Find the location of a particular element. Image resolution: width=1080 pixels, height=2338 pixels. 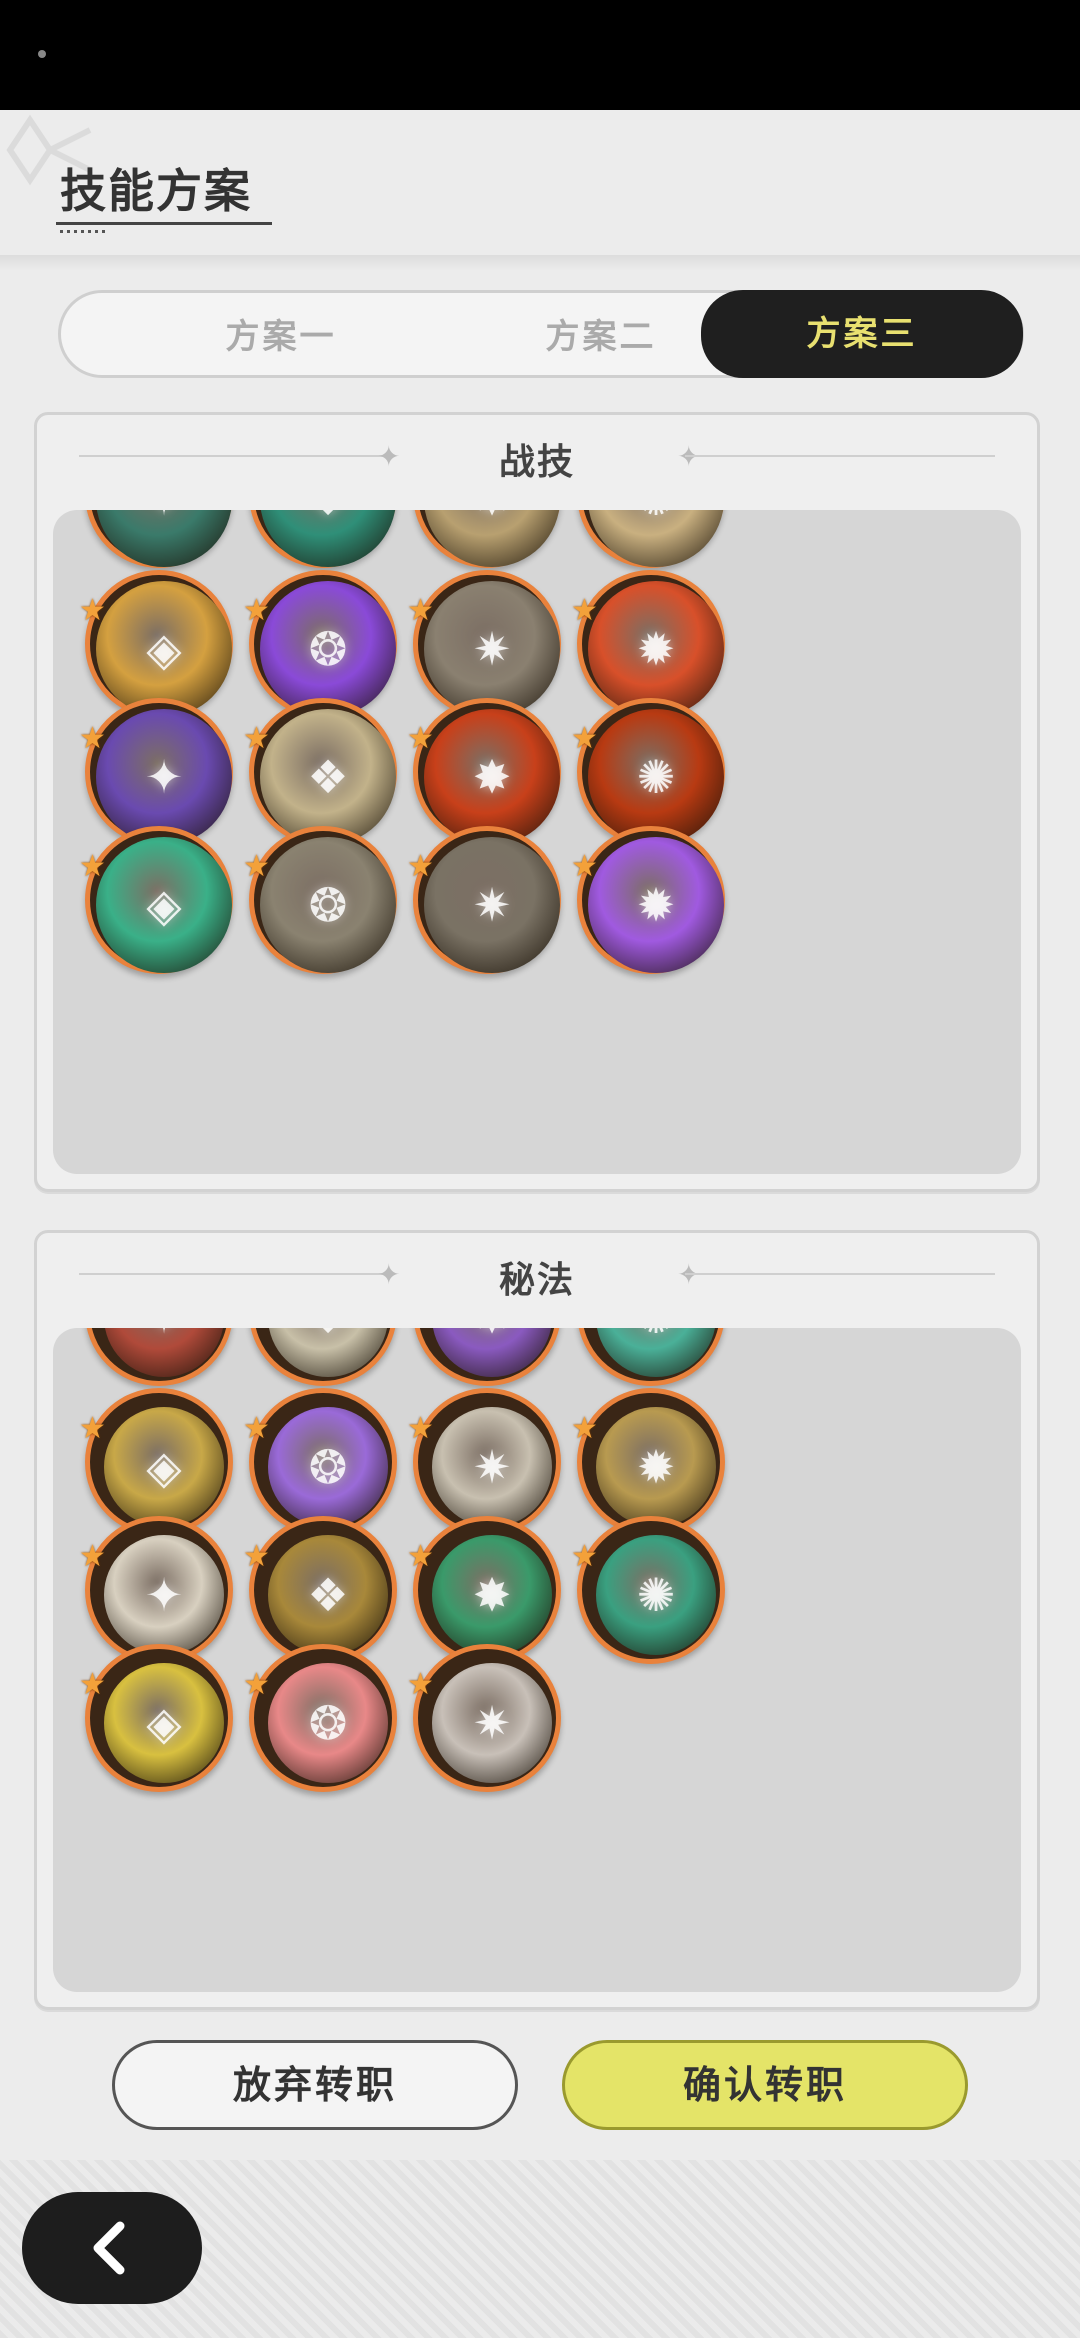

tab-plan-3: 方案三 is located at coordinates (862, 334).